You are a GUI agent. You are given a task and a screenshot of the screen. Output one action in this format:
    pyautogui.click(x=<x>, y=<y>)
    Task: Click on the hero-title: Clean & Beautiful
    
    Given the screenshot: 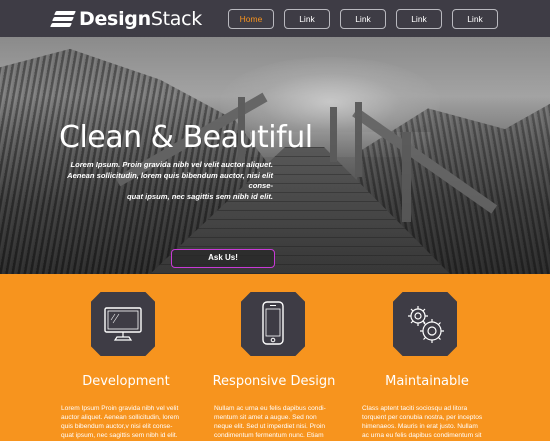 What is the action you would take?
    pyautogui.click(x=186, y=137)
    